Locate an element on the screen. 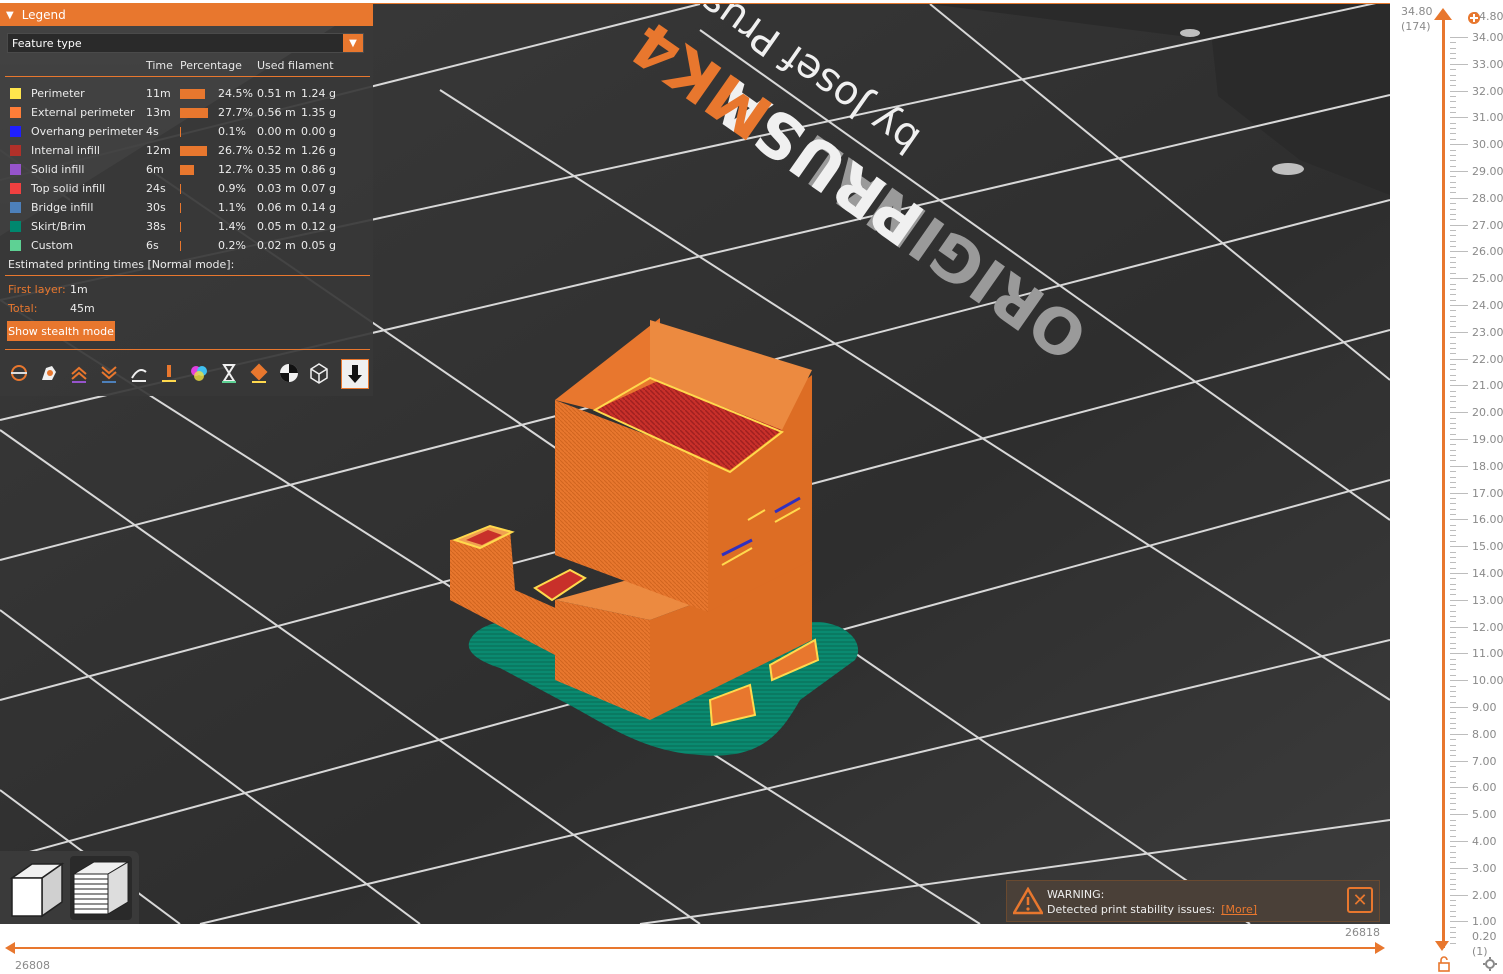 This screenshot has width=1503, height=974. lock-icon is located at coordinates (1444, 964).